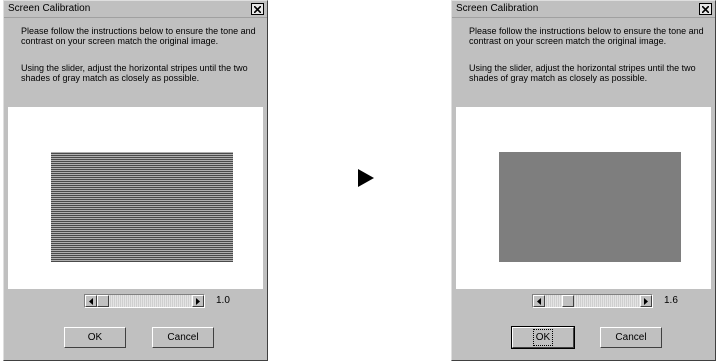  Describe the element at coordinates (223, 300) in the screenshot. I see `slider-value: 1.0` at that location.